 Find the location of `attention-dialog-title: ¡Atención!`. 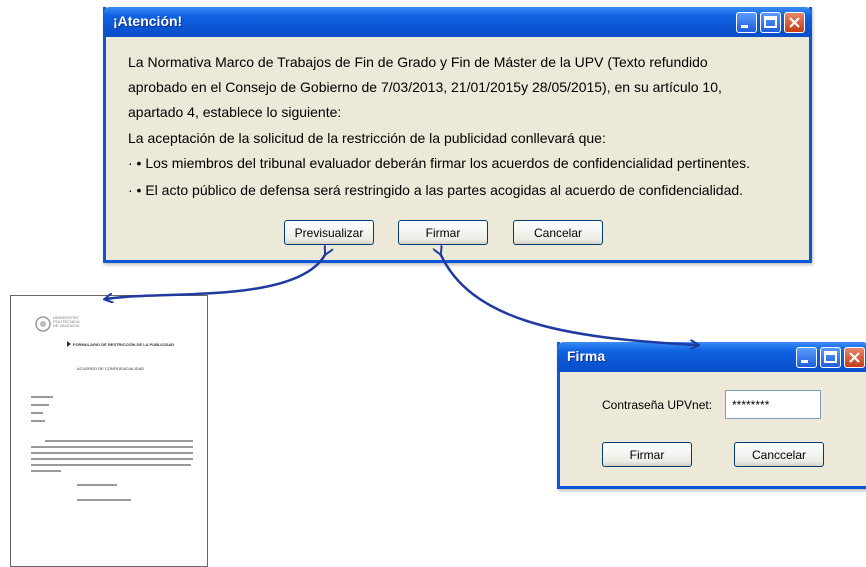

attention-dialog-title: ¡Atención! is located at coordinates (148, 21).